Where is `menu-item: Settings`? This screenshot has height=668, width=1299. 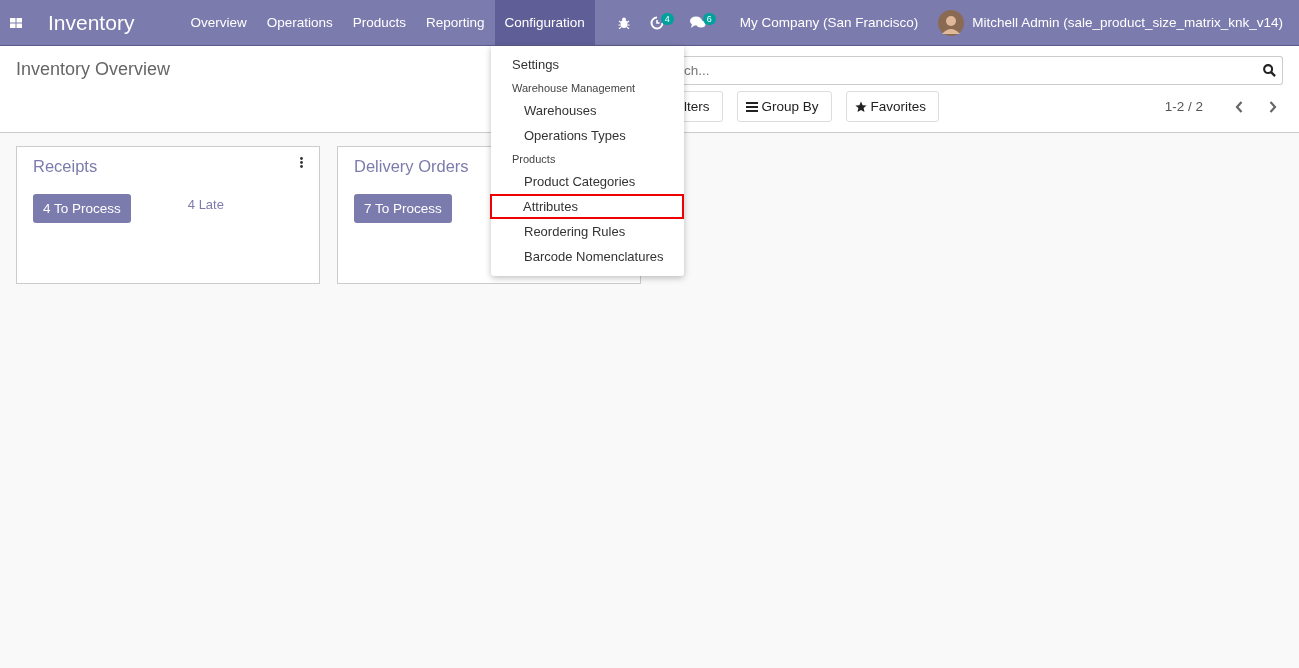
menu-item: Settings is located at coordinates (587, 64).